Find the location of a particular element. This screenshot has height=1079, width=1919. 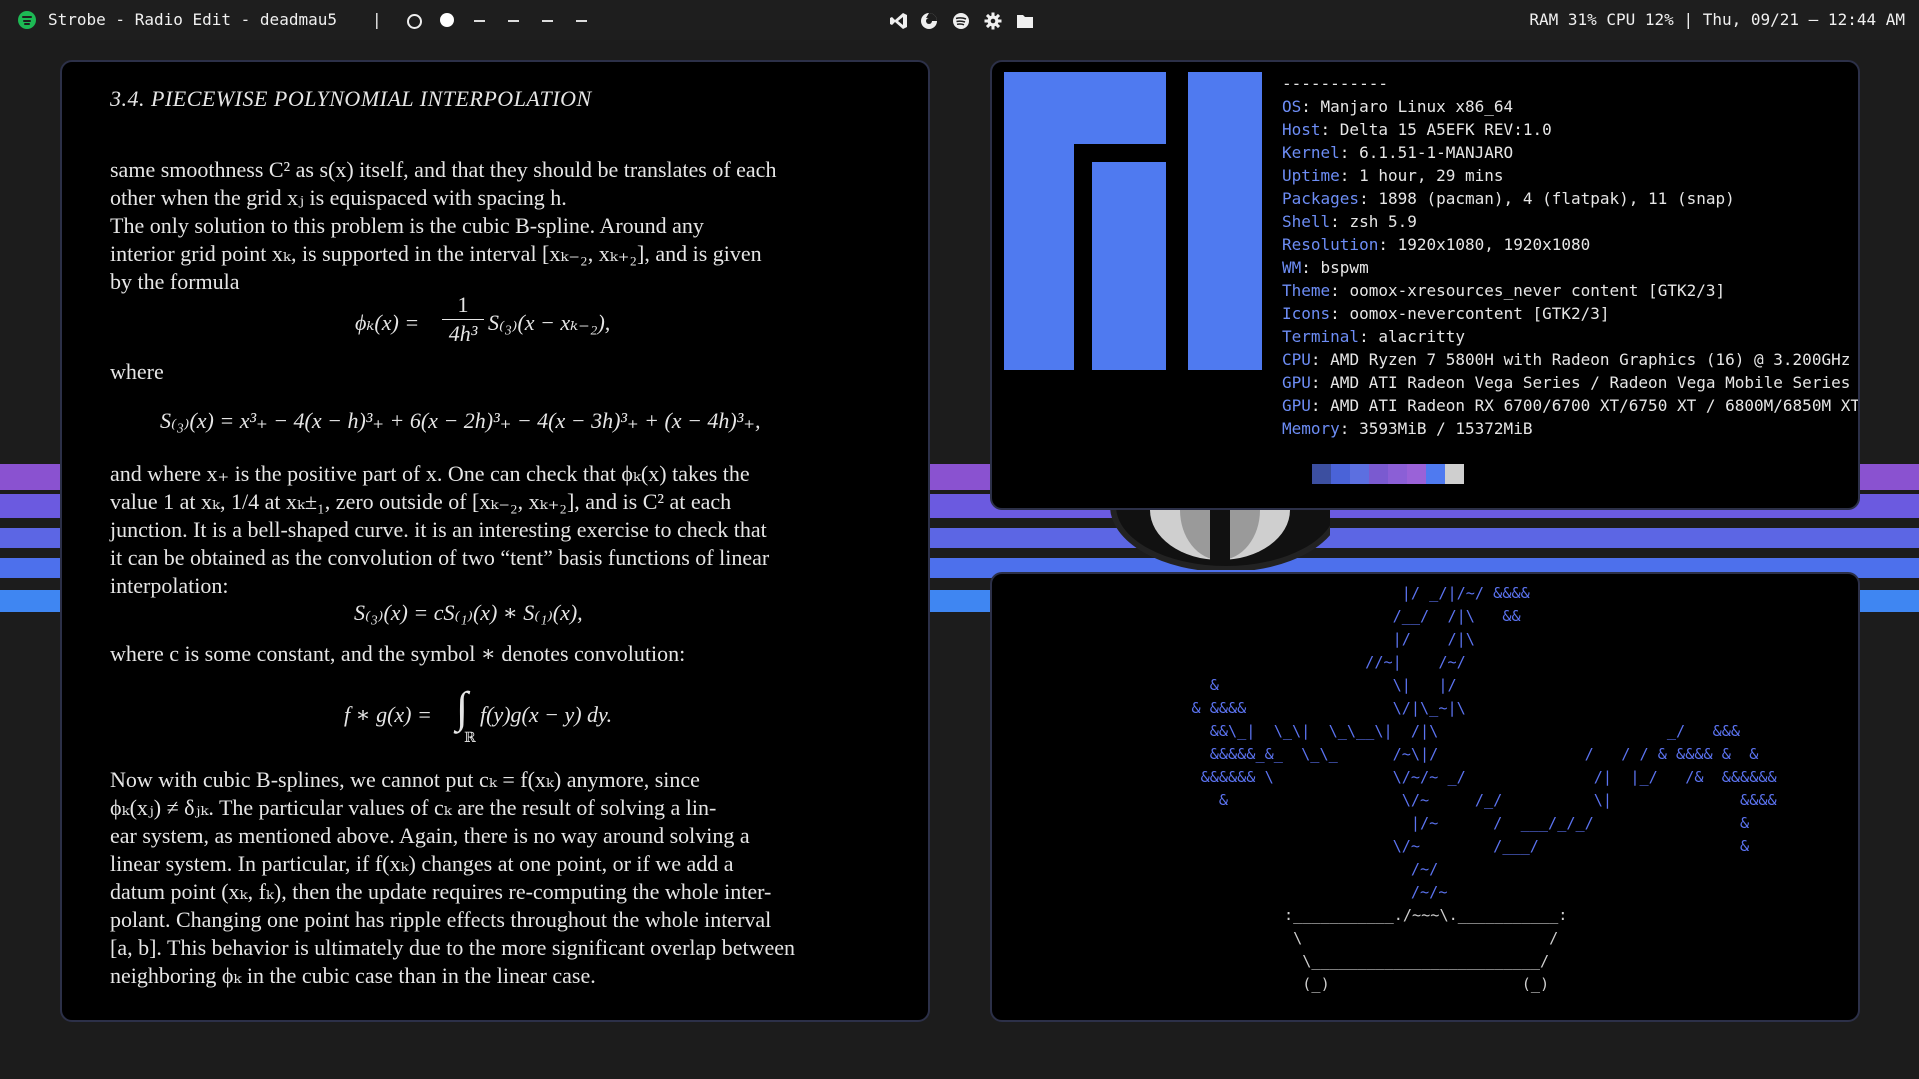

now-playing: Strobe - Radio Edit - deadmau5 is located at coordinates (192, 20).